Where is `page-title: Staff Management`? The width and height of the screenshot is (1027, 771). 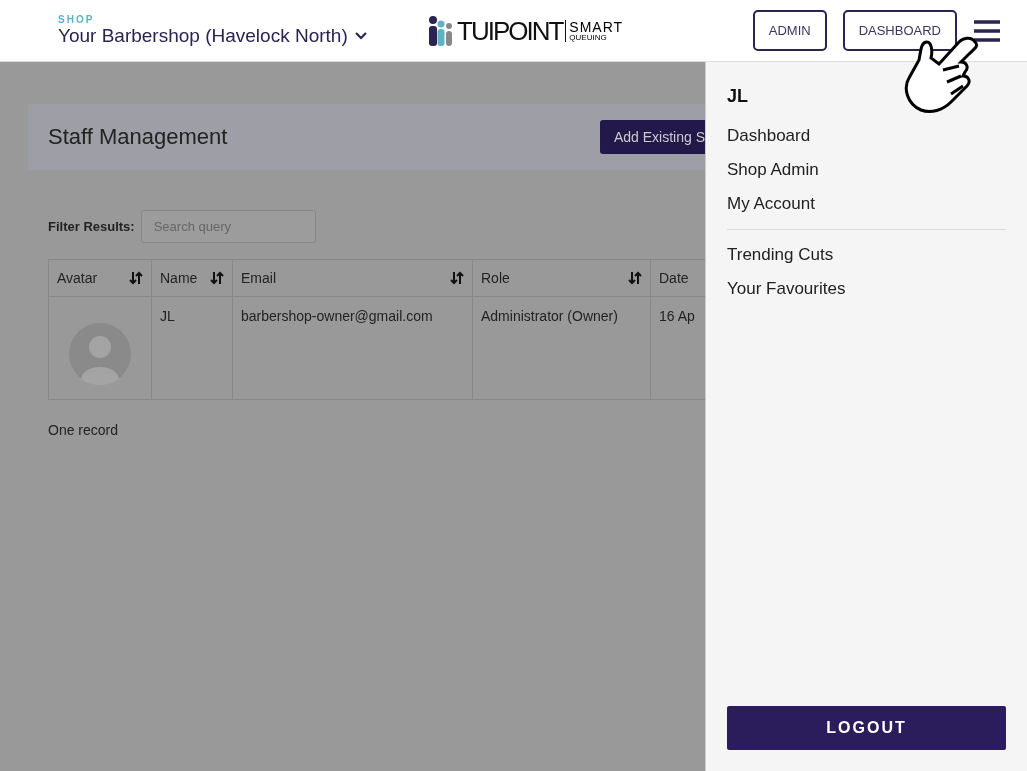
page-title: Staff Management is located at coordinates (138, 137).